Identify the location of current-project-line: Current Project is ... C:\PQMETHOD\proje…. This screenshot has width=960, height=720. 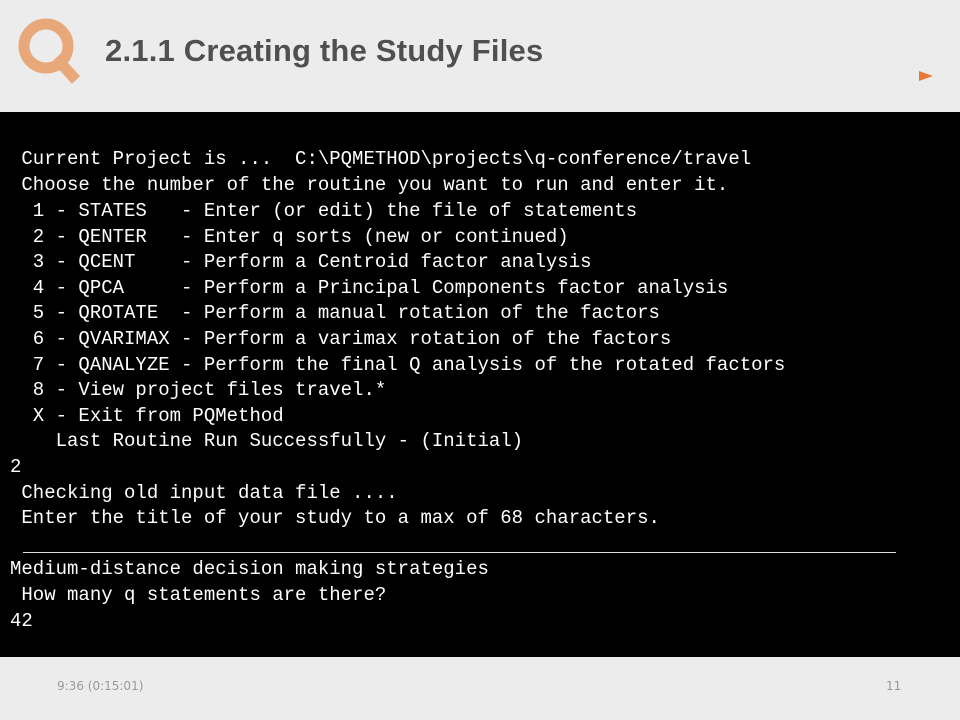
(381, 159).